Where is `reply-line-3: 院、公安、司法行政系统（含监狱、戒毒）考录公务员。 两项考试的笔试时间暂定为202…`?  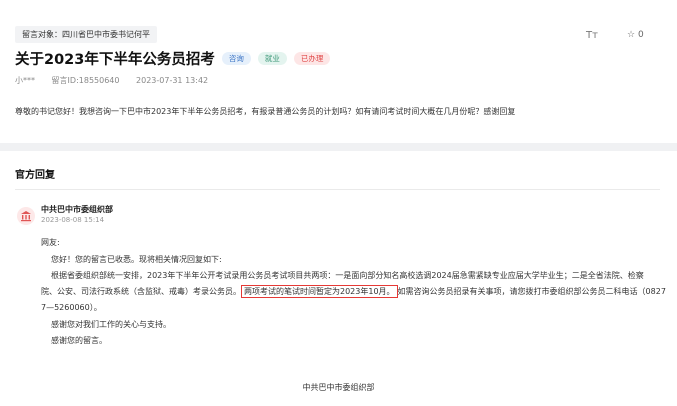
reply-line-3: 院、公安、司法行政系统（含监狱、戒毒）考录公务员。 两项考试的笔试时间暂定为202… is located at coordinates (353, 291).